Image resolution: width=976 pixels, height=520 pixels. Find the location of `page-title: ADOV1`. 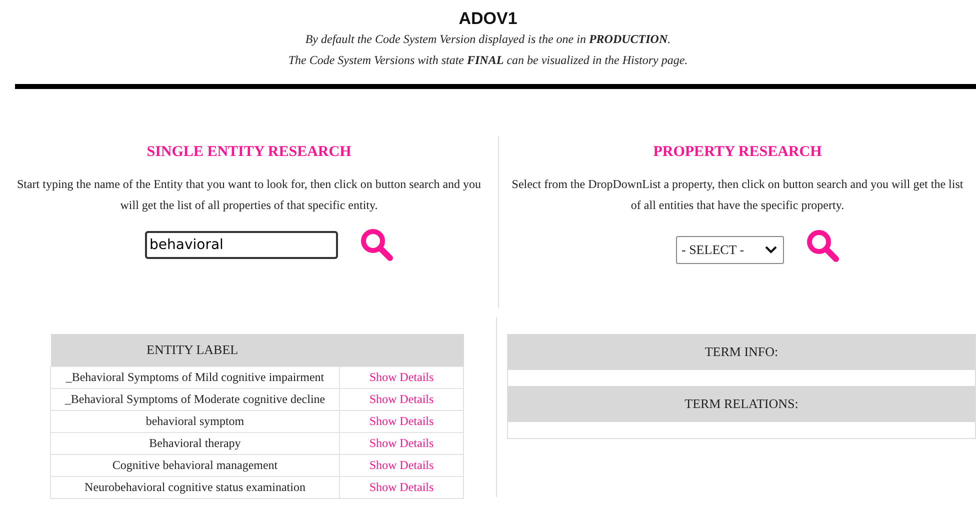

page-title: ADOV1 is located at coordinates (488, 19).